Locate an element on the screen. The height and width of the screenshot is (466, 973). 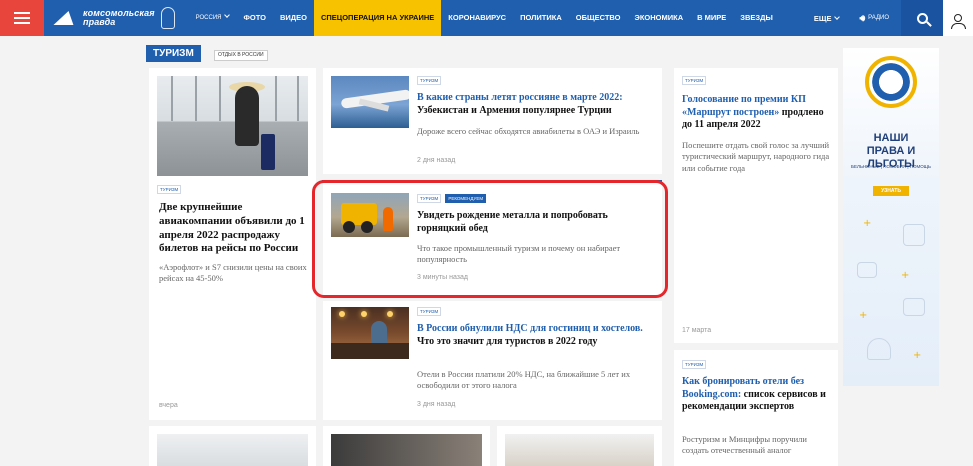
nav-society: ОБЩЕСТВО is located at coordinates (598, 18).